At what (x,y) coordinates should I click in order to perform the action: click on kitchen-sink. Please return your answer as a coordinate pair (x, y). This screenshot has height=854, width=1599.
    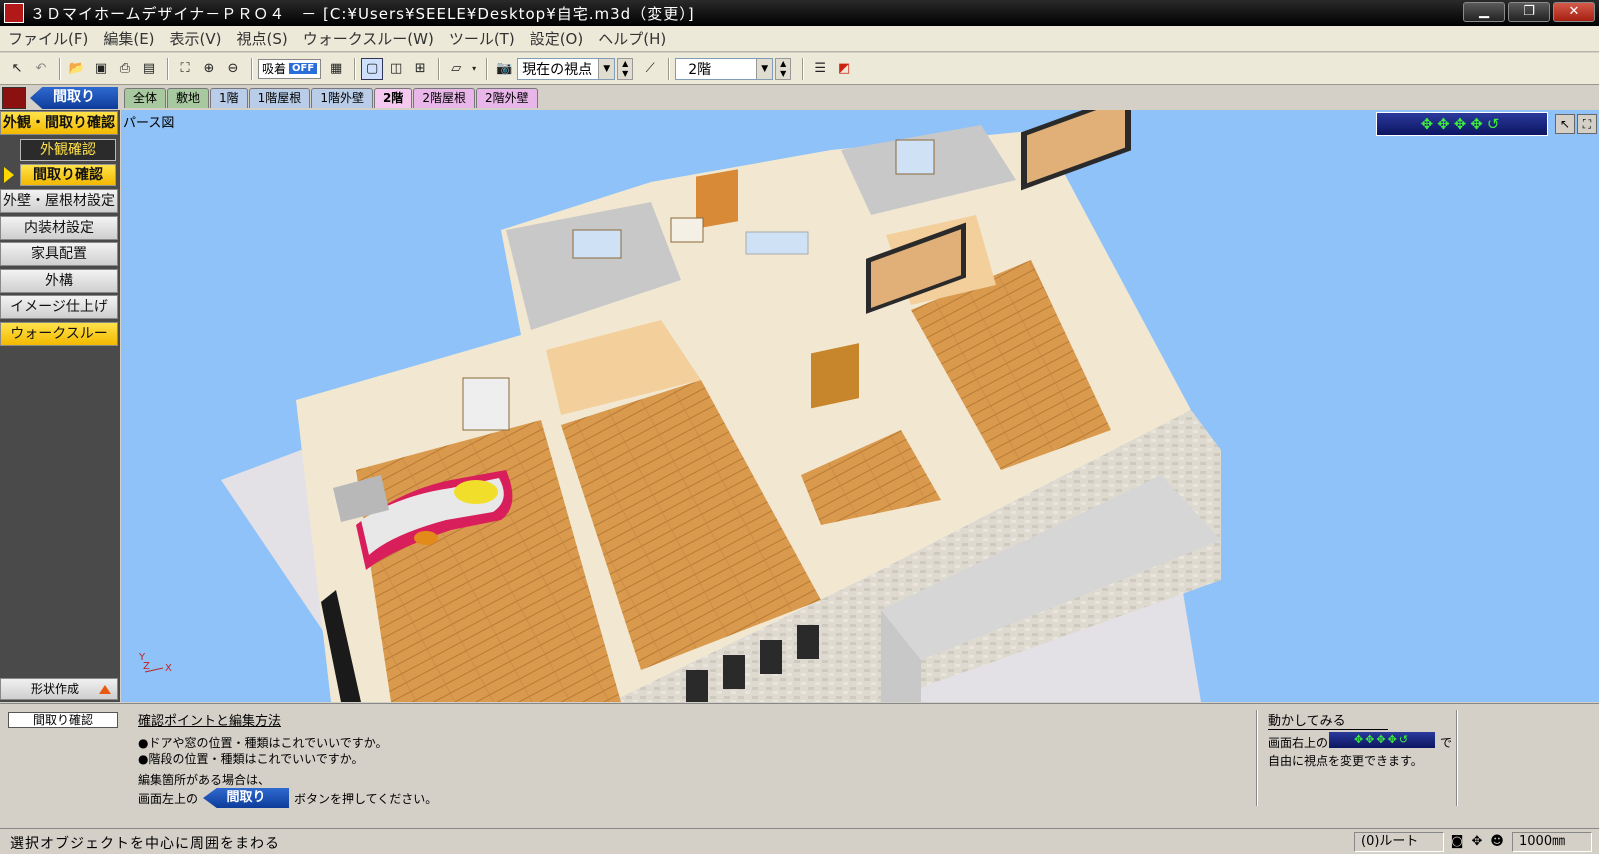
    Looking at the image, I should click on (476, 492).